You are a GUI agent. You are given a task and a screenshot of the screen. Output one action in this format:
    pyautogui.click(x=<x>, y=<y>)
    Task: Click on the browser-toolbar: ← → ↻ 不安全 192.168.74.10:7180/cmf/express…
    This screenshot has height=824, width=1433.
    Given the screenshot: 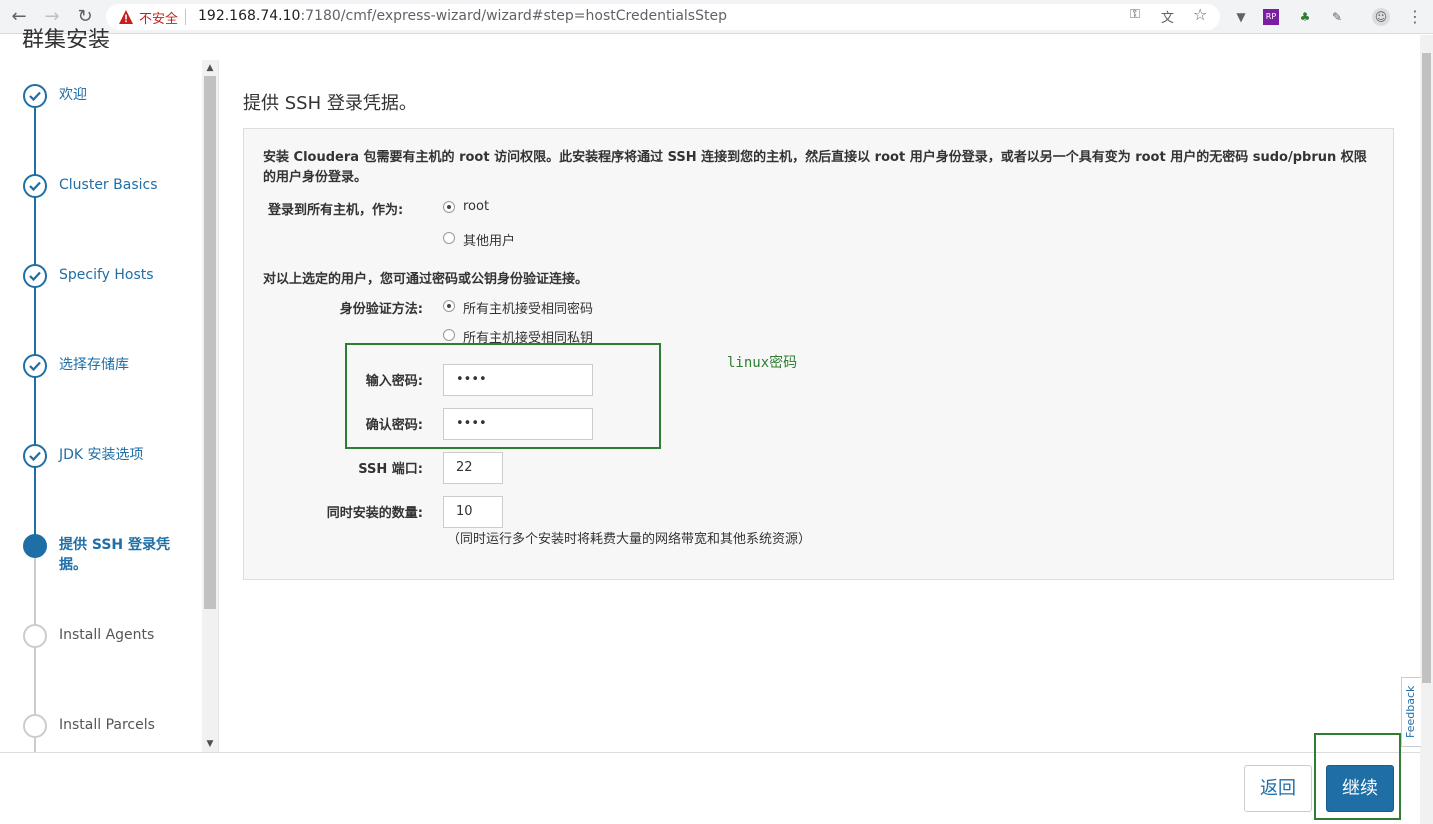 What is the action you would take?
    pyautogui.click(x=716, y=17)
    